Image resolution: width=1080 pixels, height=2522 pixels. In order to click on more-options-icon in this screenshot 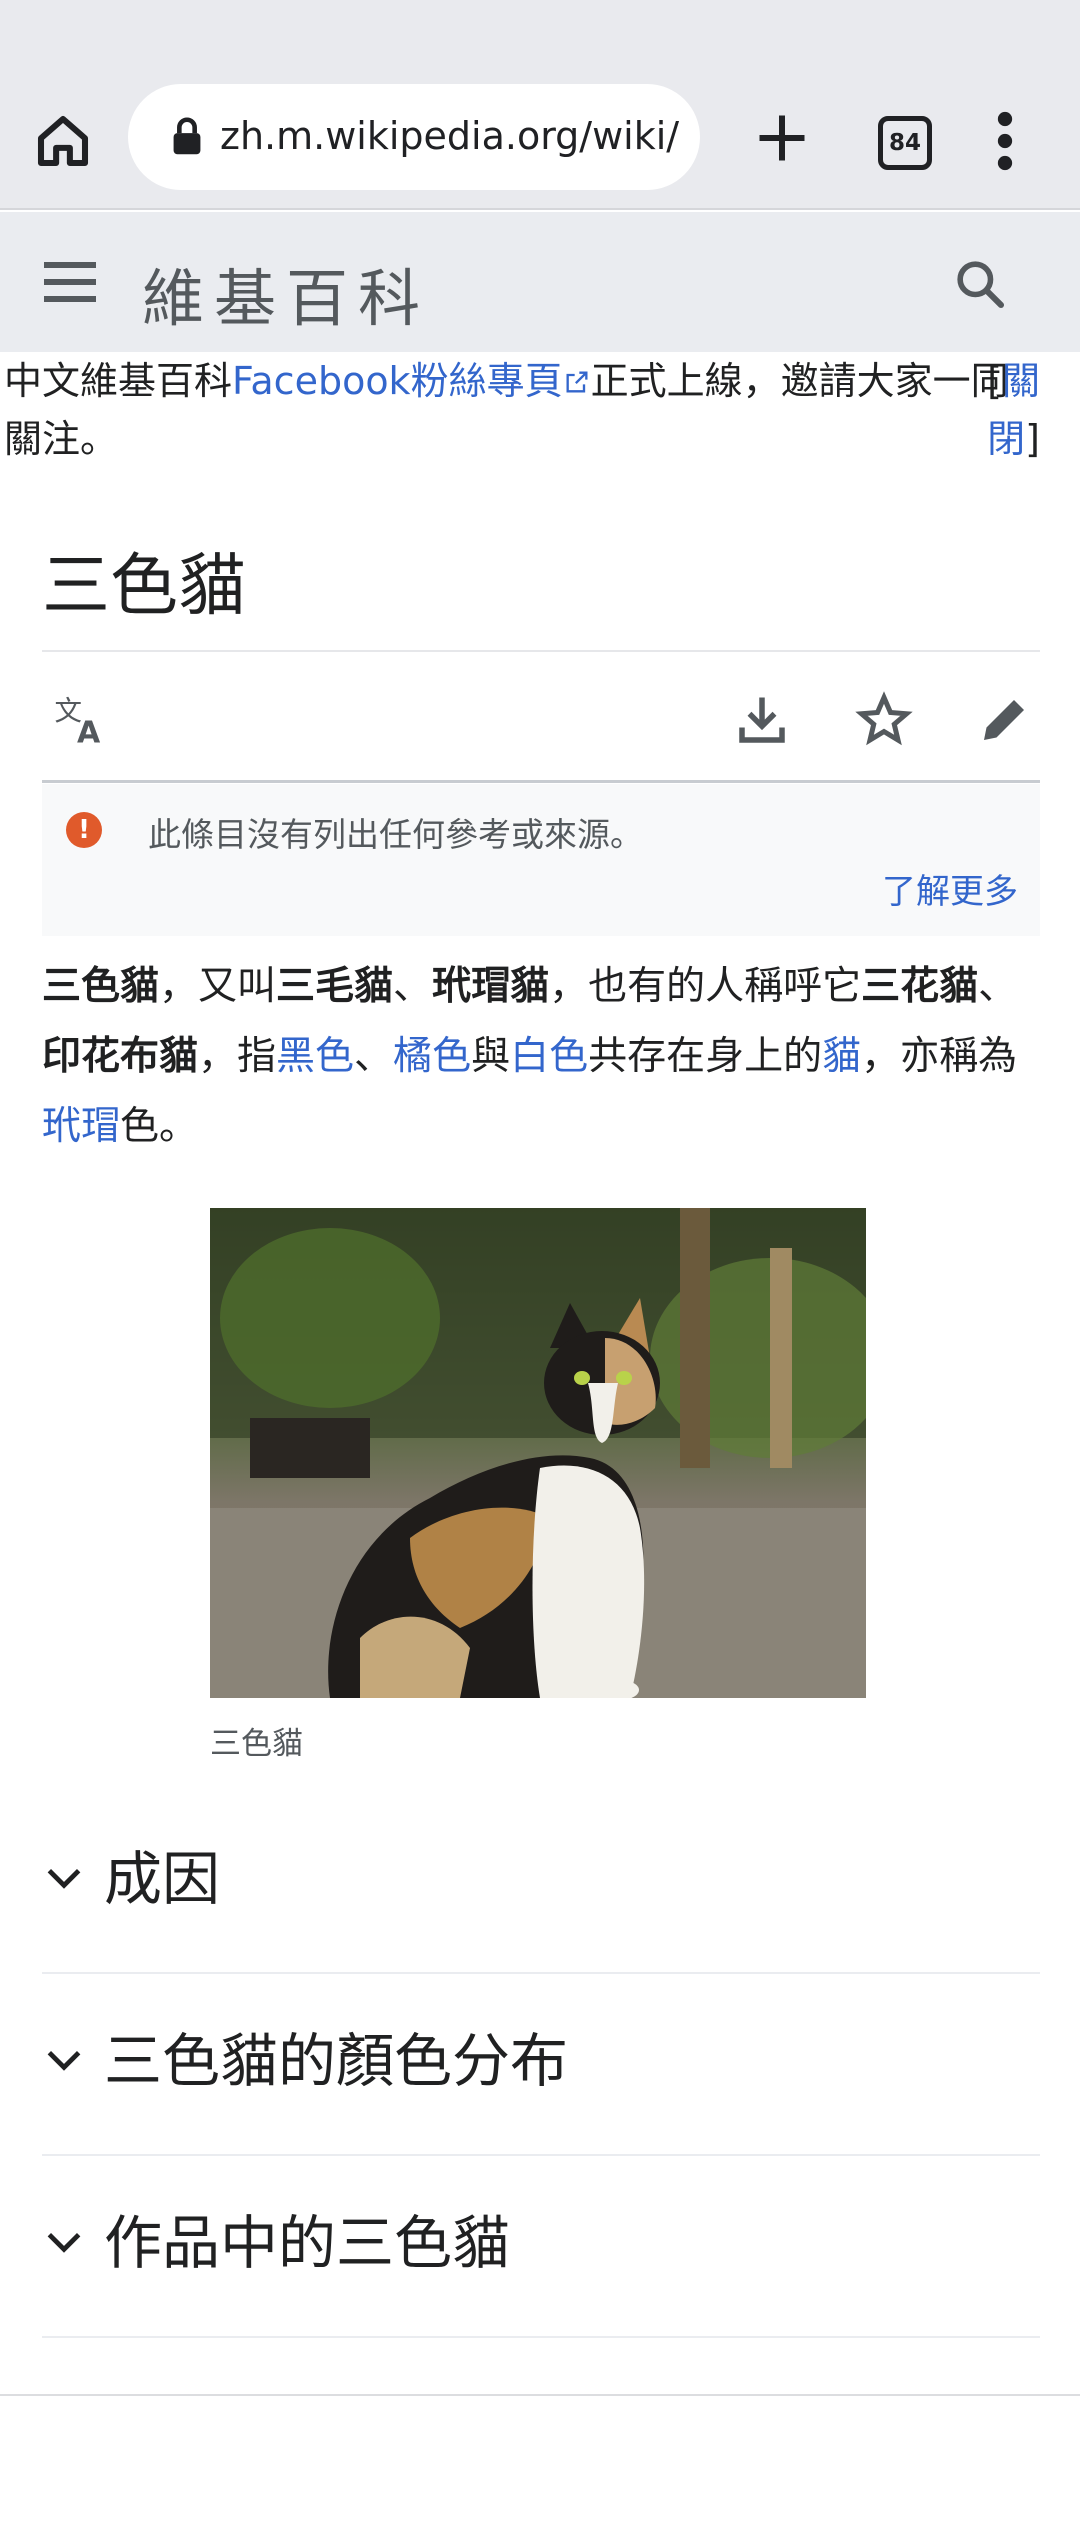, I will do `click(1005, 141)`.